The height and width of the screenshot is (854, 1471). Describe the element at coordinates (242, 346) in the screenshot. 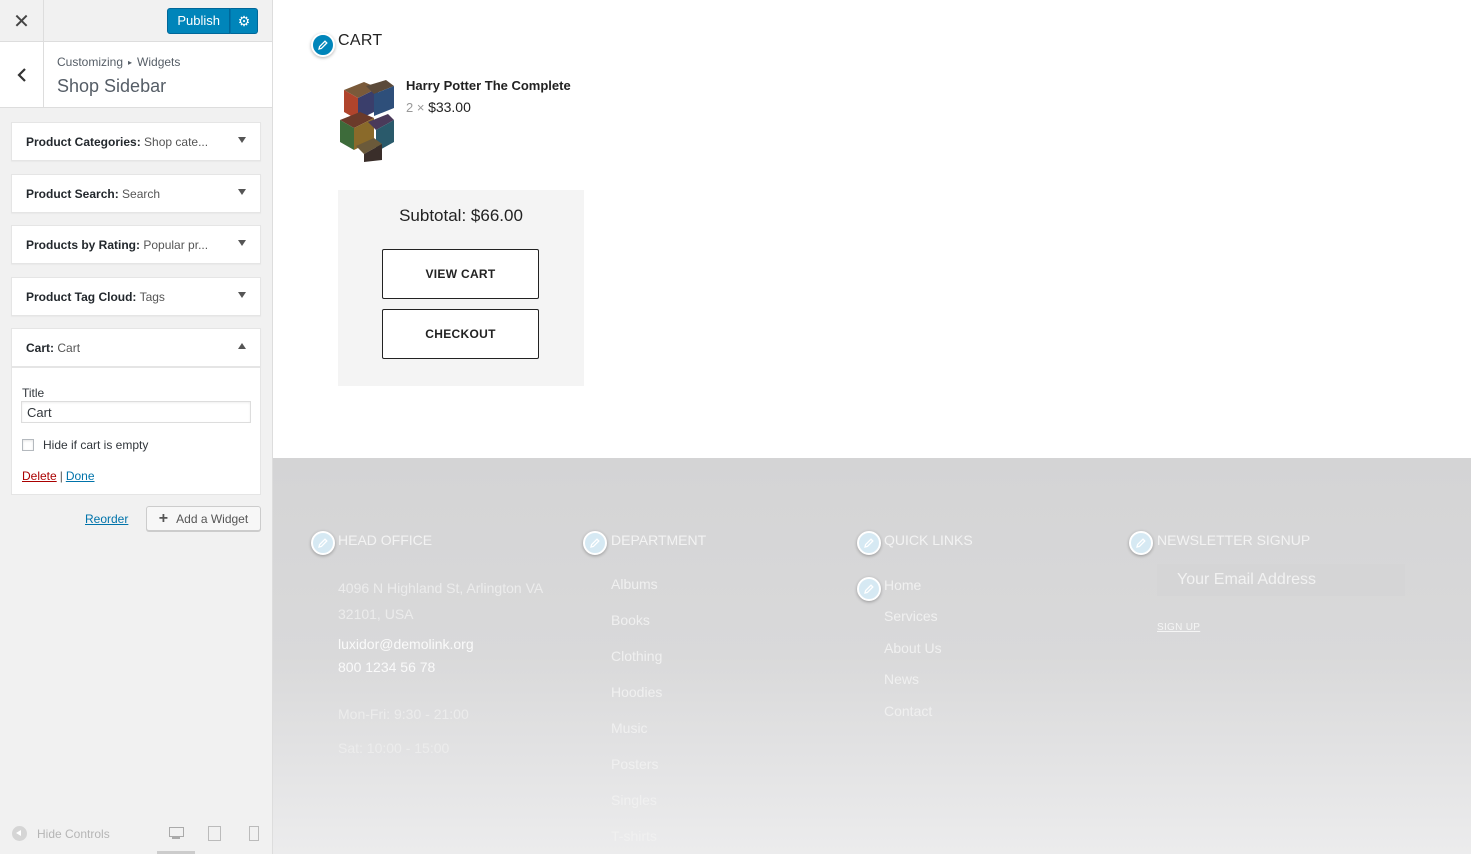

I see `caret-up-icon` at that location.